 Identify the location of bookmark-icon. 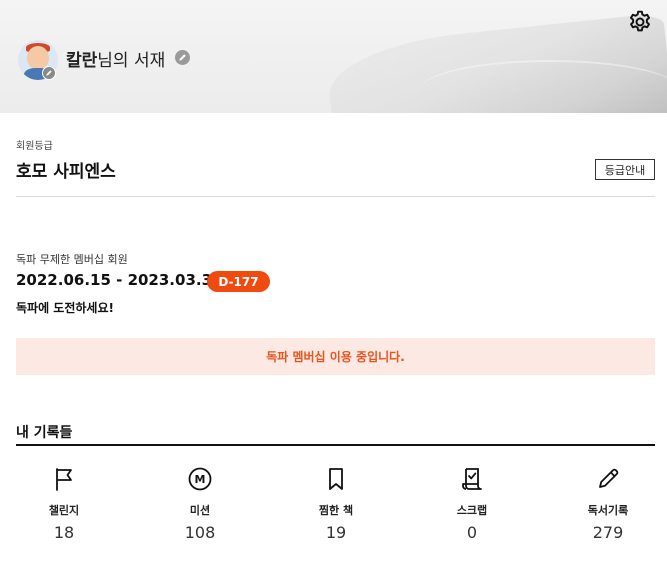
(336, 479).